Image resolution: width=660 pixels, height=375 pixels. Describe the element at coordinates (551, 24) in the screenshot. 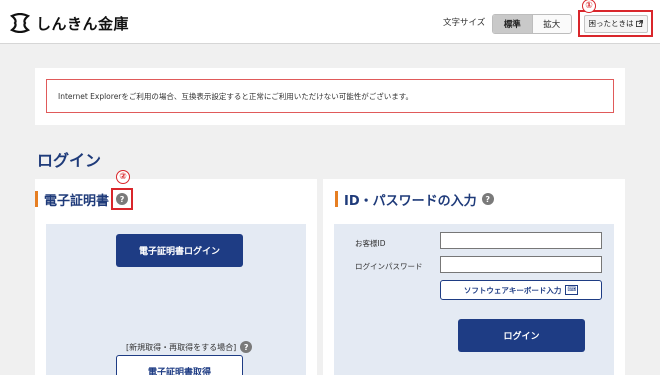

I see `font-size-large-button: 拡大` at that location.